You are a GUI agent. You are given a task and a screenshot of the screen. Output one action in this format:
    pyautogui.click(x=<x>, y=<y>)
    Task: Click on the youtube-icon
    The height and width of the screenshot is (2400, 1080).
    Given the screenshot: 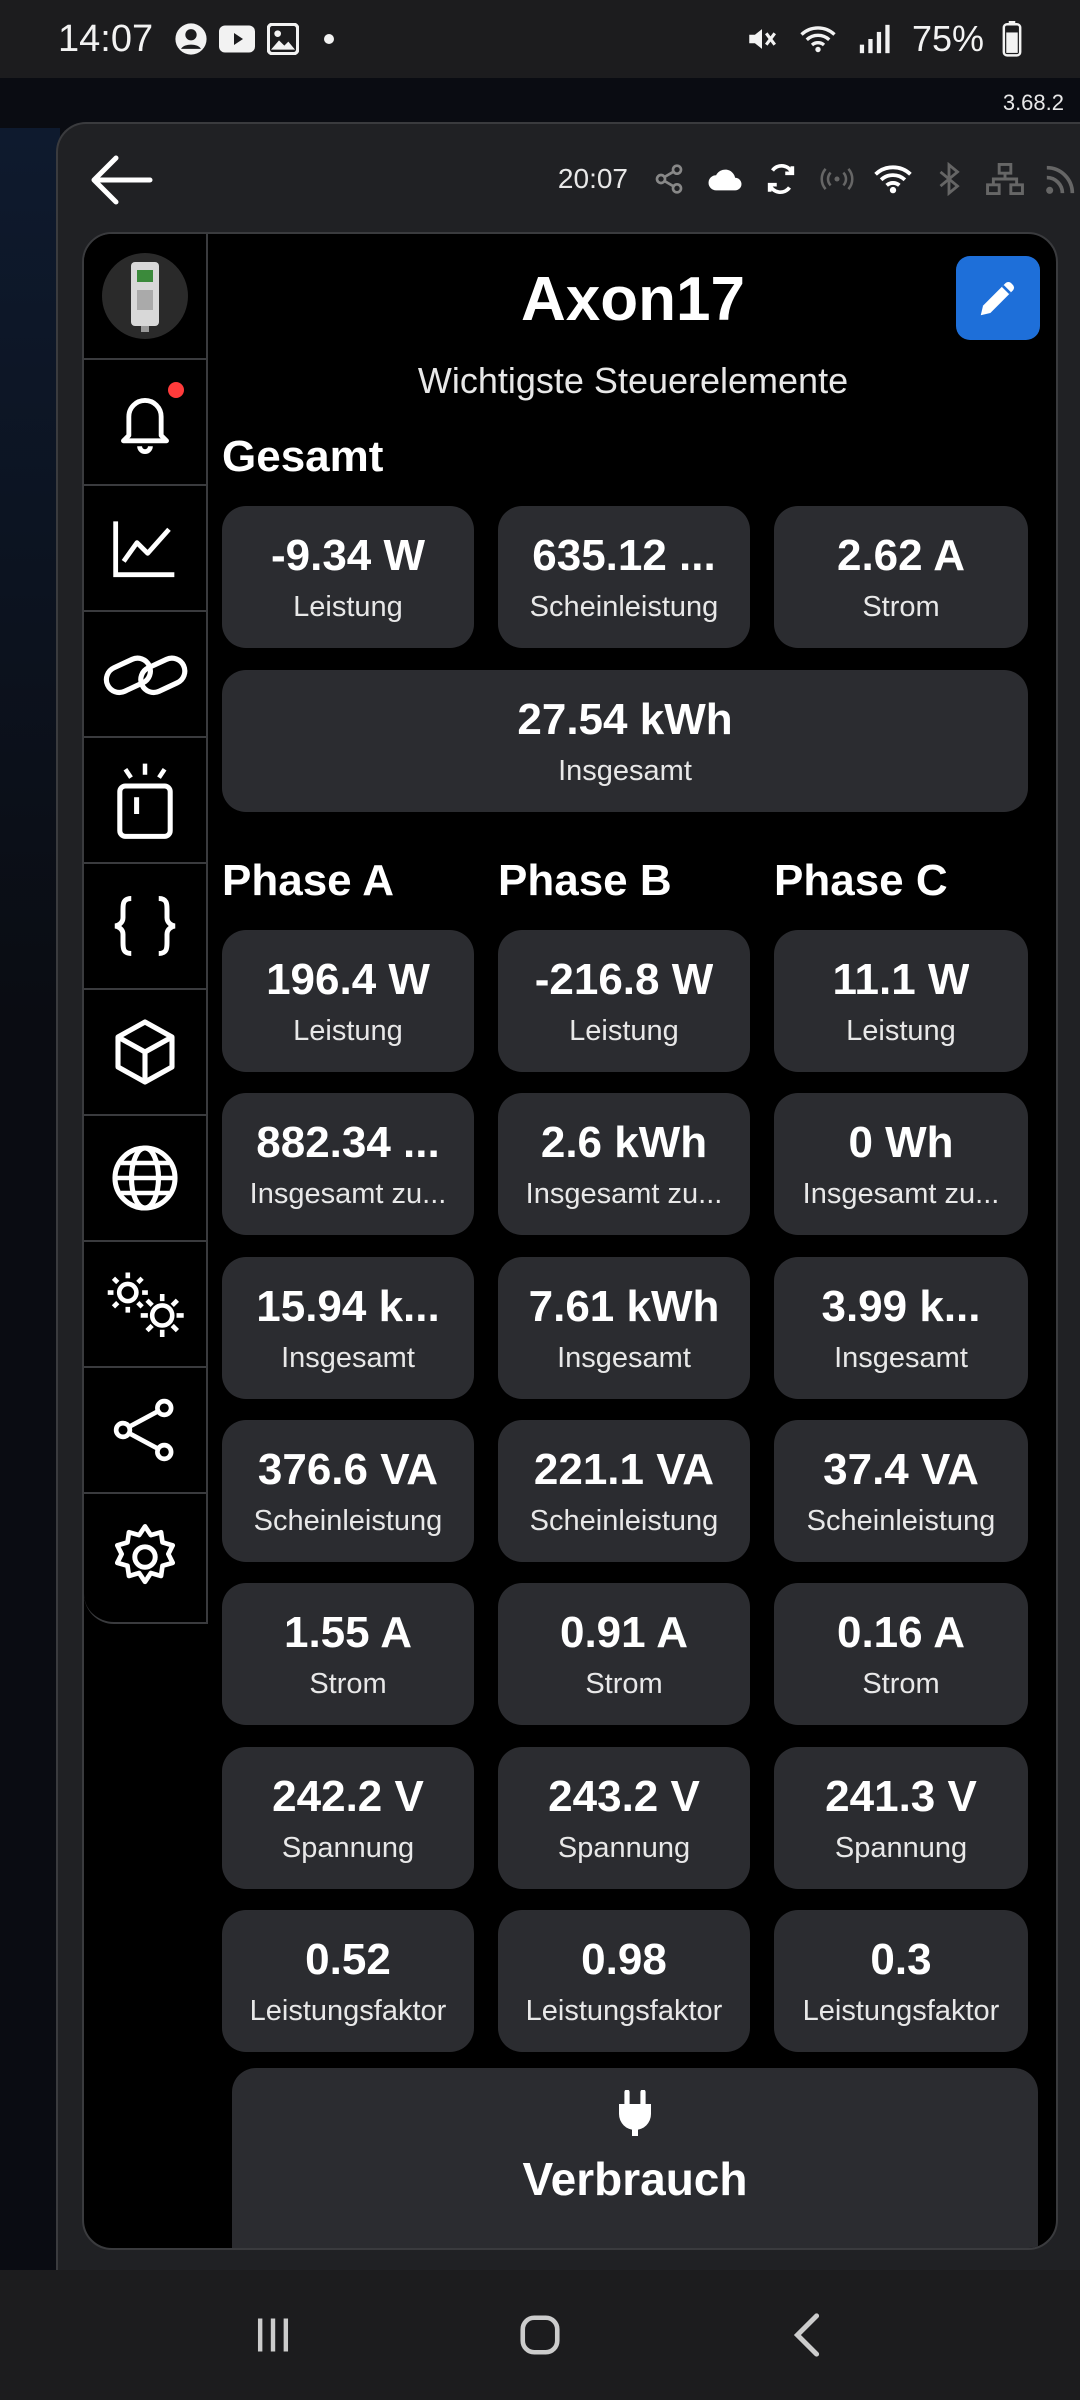 What is the action you would take?
    pyautogui.click(x=237, y=39)
    